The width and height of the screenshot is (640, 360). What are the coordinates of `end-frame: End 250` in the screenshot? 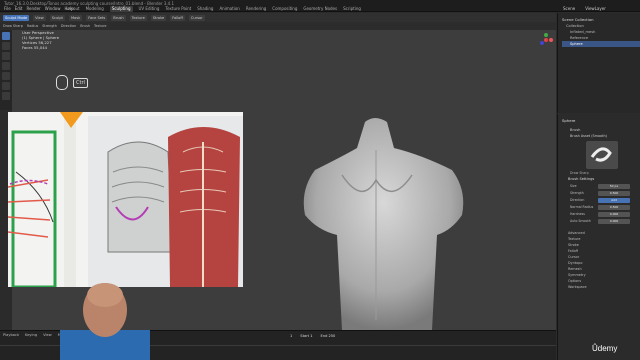 It's located at (328, 336).